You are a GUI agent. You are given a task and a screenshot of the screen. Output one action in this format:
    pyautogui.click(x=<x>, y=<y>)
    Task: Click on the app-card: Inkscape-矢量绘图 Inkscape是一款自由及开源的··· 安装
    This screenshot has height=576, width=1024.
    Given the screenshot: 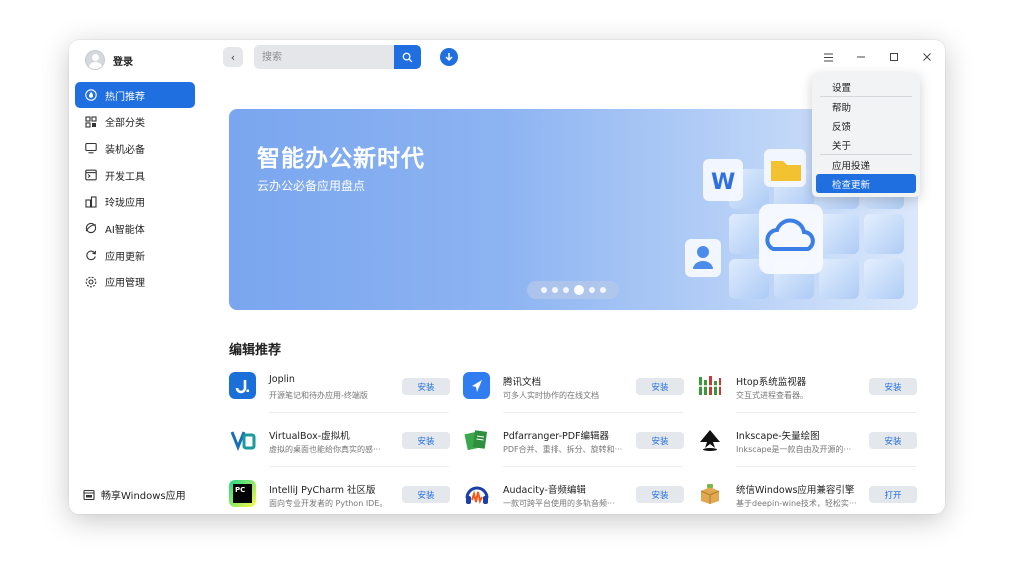 What is the action you would take?
    pyautogui.click(x=806, y=447)
    